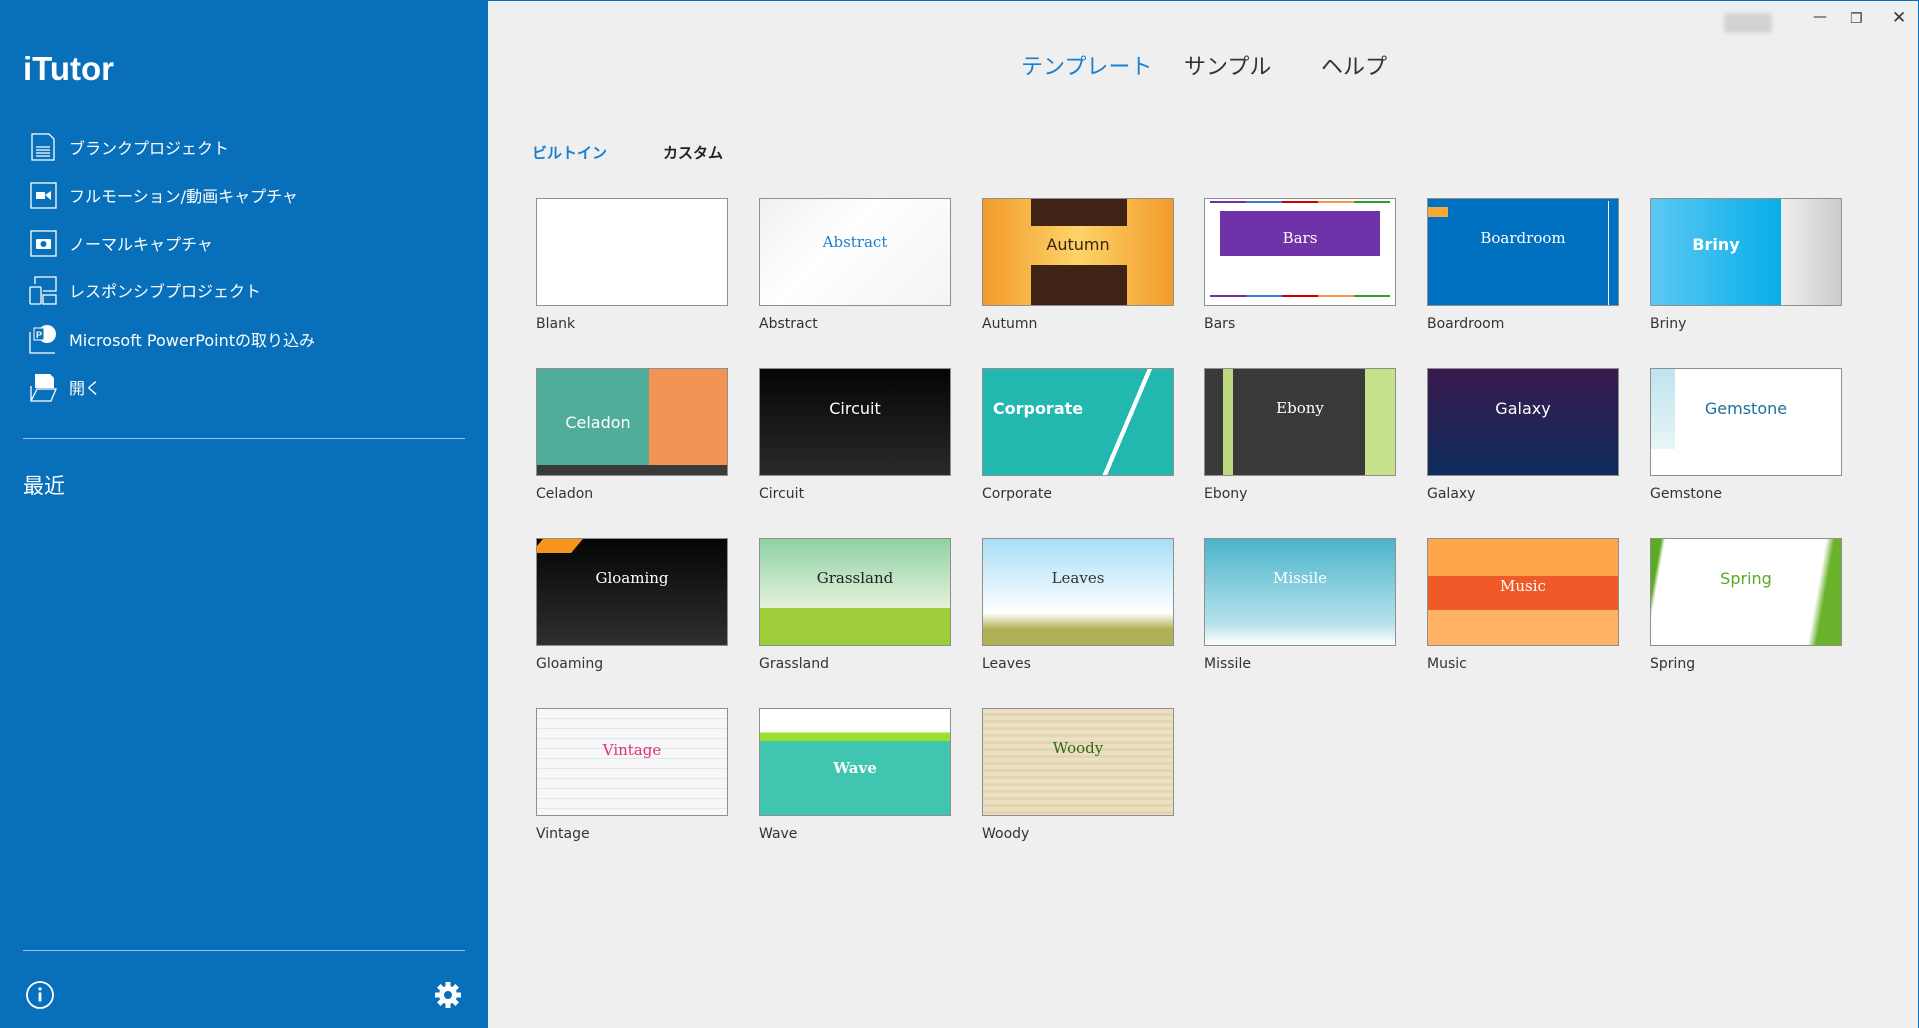  Describe the element at coordinates (1746, 592) in the screenshot. I see `template-thumbnail: Spring` at that location.